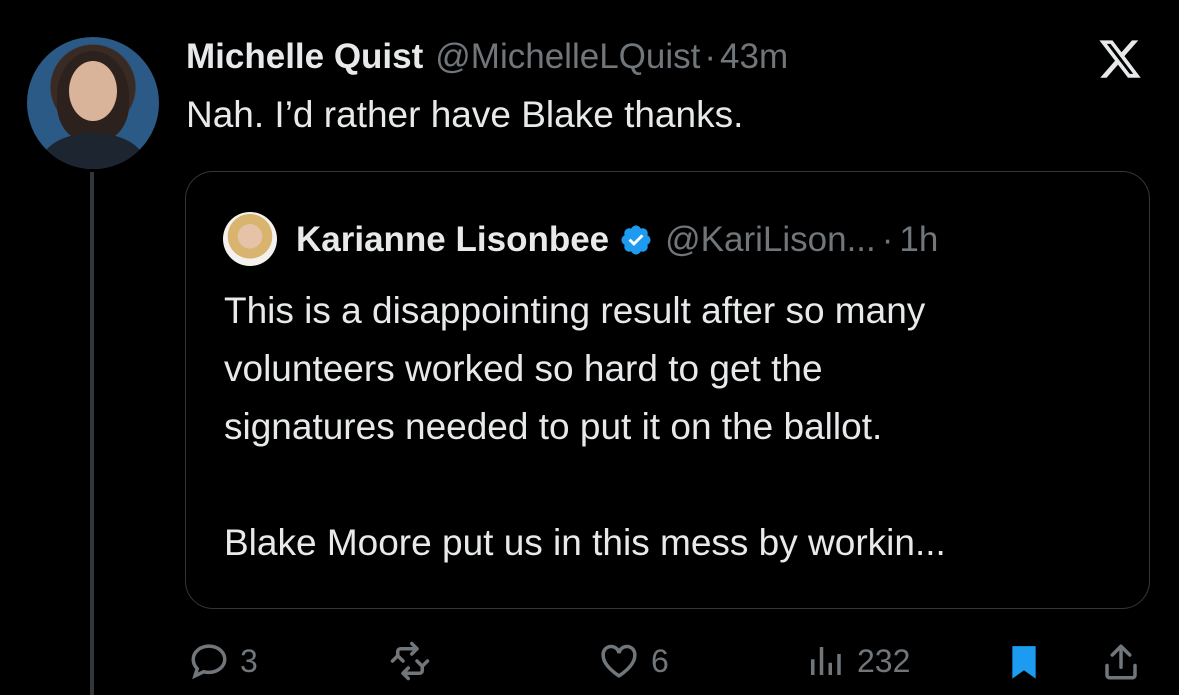 The width and height of the screenshot is (1179, 695). I want to click on thread-line, so click(92, 433).